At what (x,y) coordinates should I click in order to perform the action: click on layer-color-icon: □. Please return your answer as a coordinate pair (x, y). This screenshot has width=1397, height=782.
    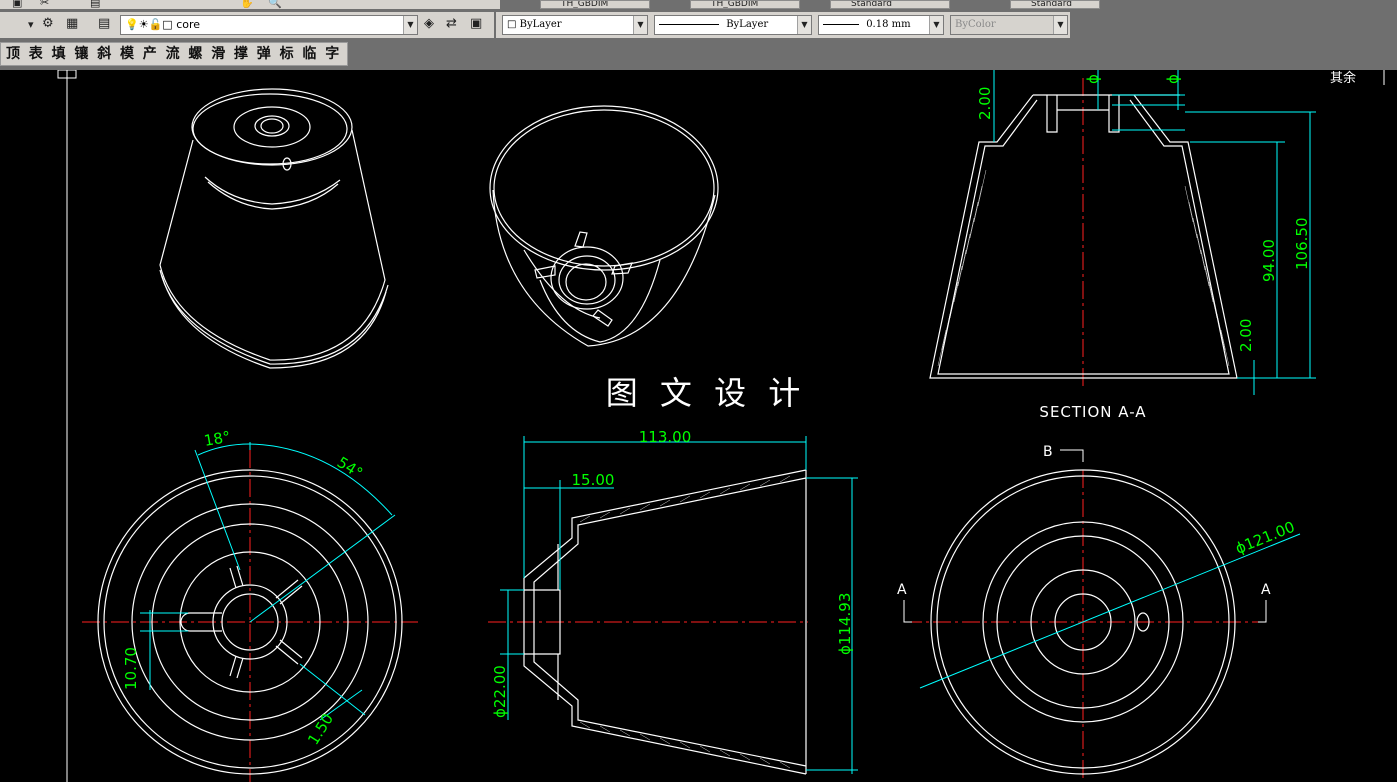
    Looking at the image, I should click on (167, 24).